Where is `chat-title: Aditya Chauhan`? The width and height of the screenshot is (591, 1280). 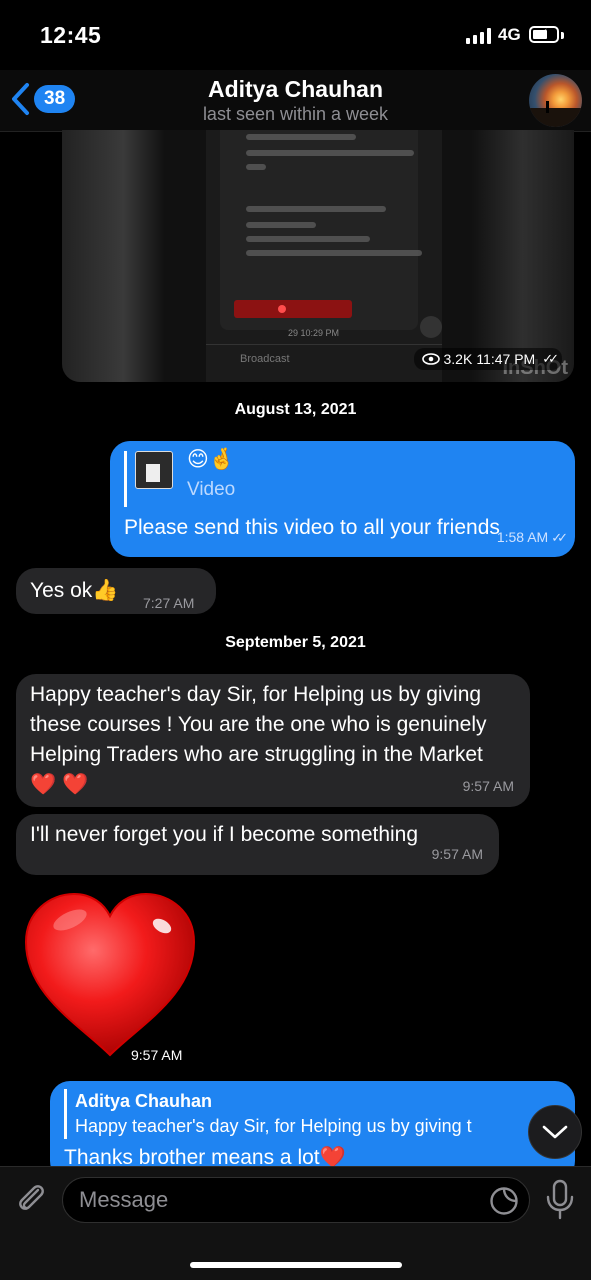
chat-title: Aditya Chauhan is located at coordinates (295, 89).